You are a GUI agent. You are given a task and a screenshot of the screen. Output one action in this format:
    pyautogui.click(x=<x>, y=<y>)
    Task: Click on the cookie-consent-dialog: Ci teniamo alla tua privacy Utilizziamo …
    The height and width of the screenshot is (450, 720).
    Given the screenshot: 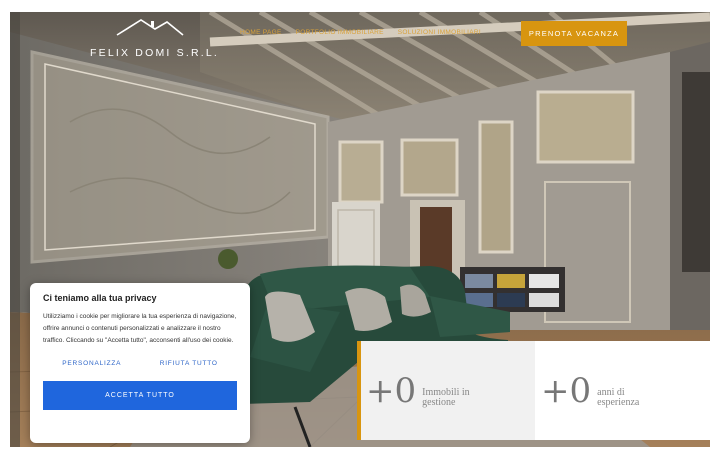 What is the action you would take?
    pyautogui.click(x=140, y=363)
    